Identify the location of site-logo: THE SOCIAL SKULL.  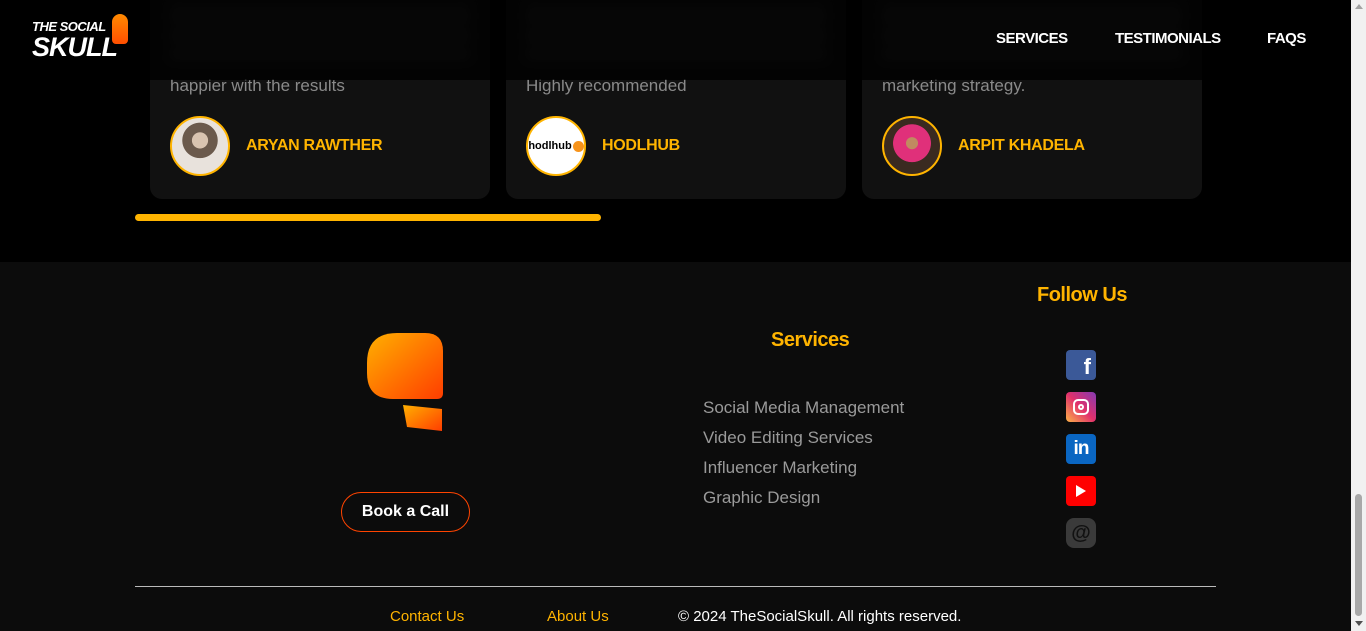
(81, 40).